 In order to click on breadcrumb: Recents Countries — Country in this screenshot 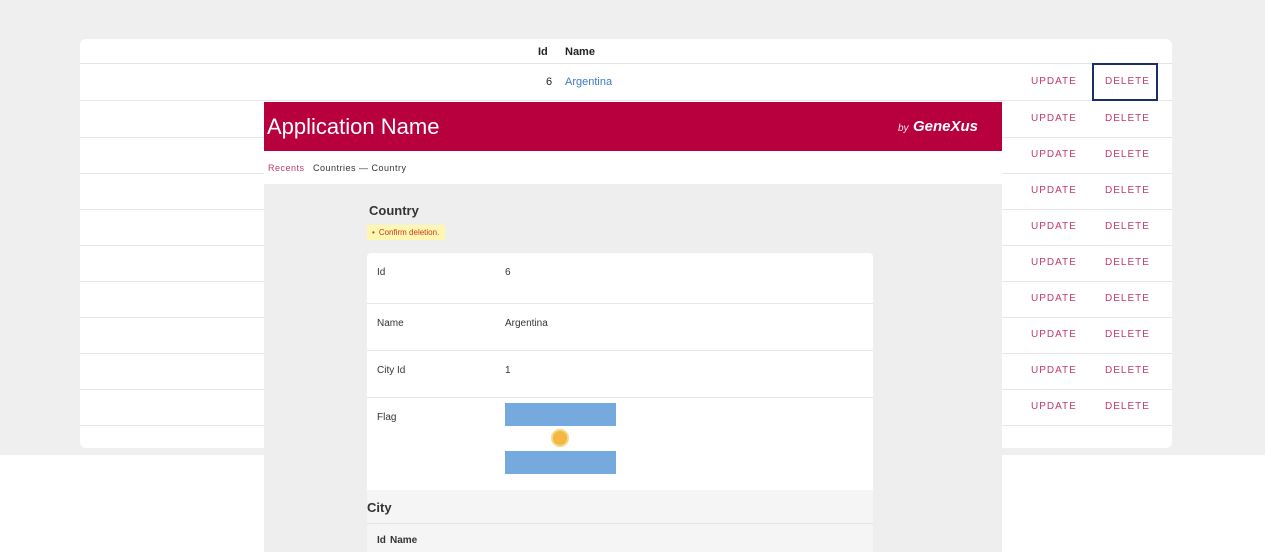, I will do `click(633, 167)`.